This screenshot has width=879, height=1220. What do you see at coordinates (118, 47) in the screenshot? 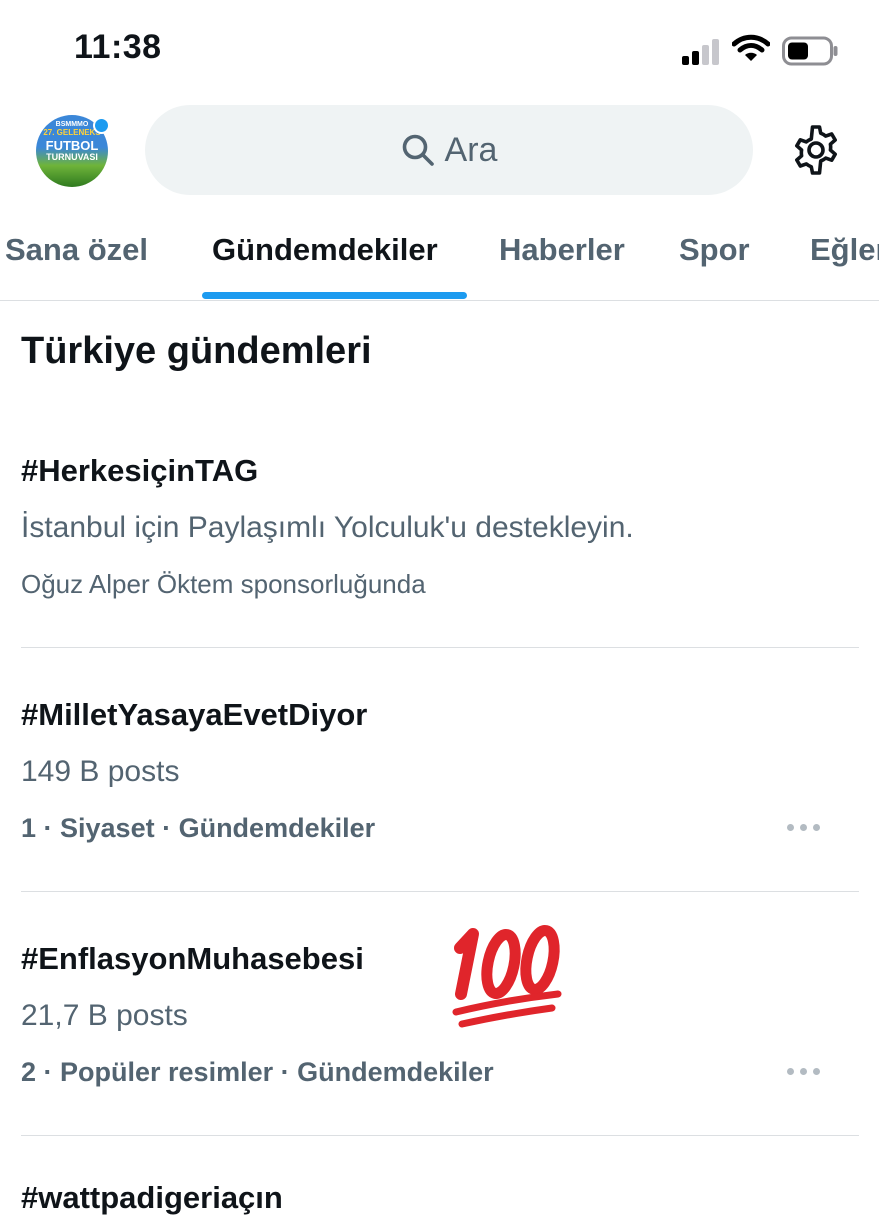
I see `status-time: 11:38` at bounding box center [118, 47].